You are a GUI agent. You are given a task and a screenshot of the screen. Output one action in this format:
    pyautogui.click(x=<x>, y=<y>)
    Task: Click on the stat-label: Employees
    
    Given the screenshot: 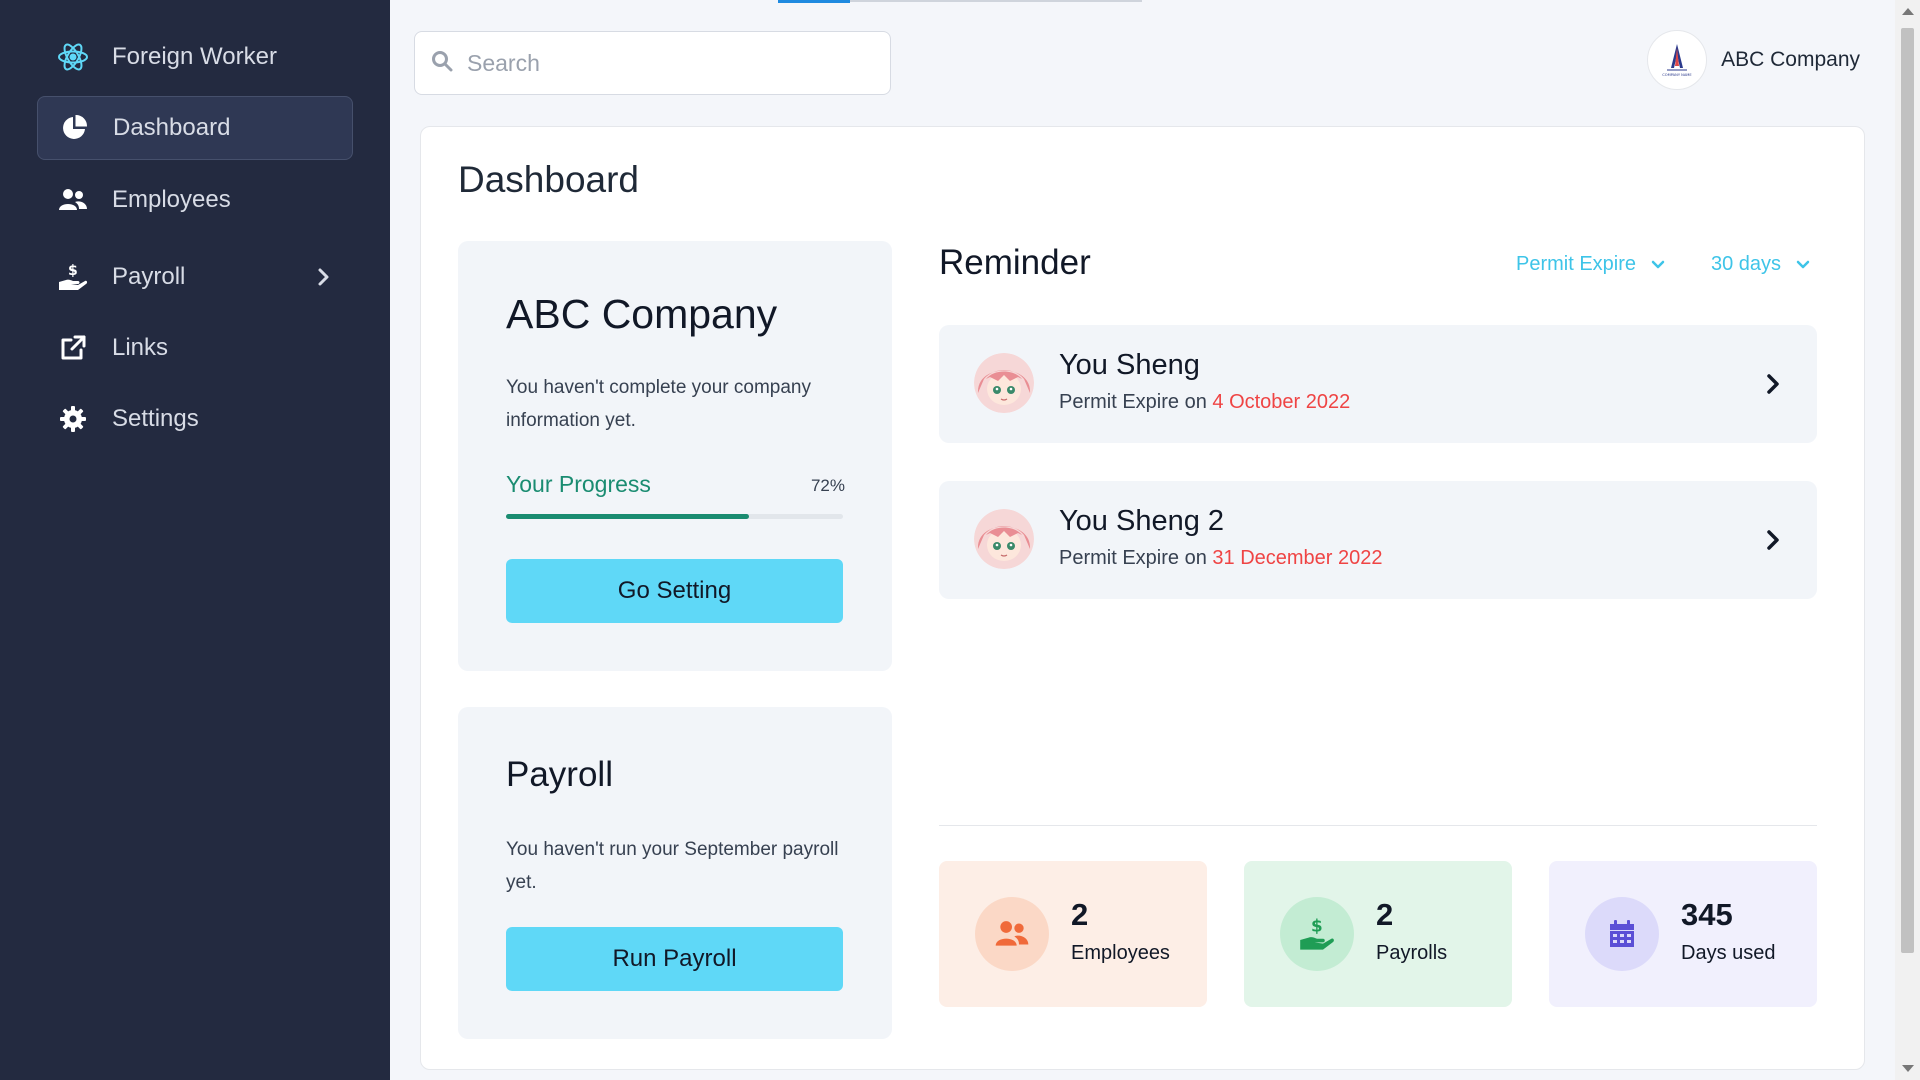 What is the action you would take?
    pyautogui.click(x=1120, y=953)
    